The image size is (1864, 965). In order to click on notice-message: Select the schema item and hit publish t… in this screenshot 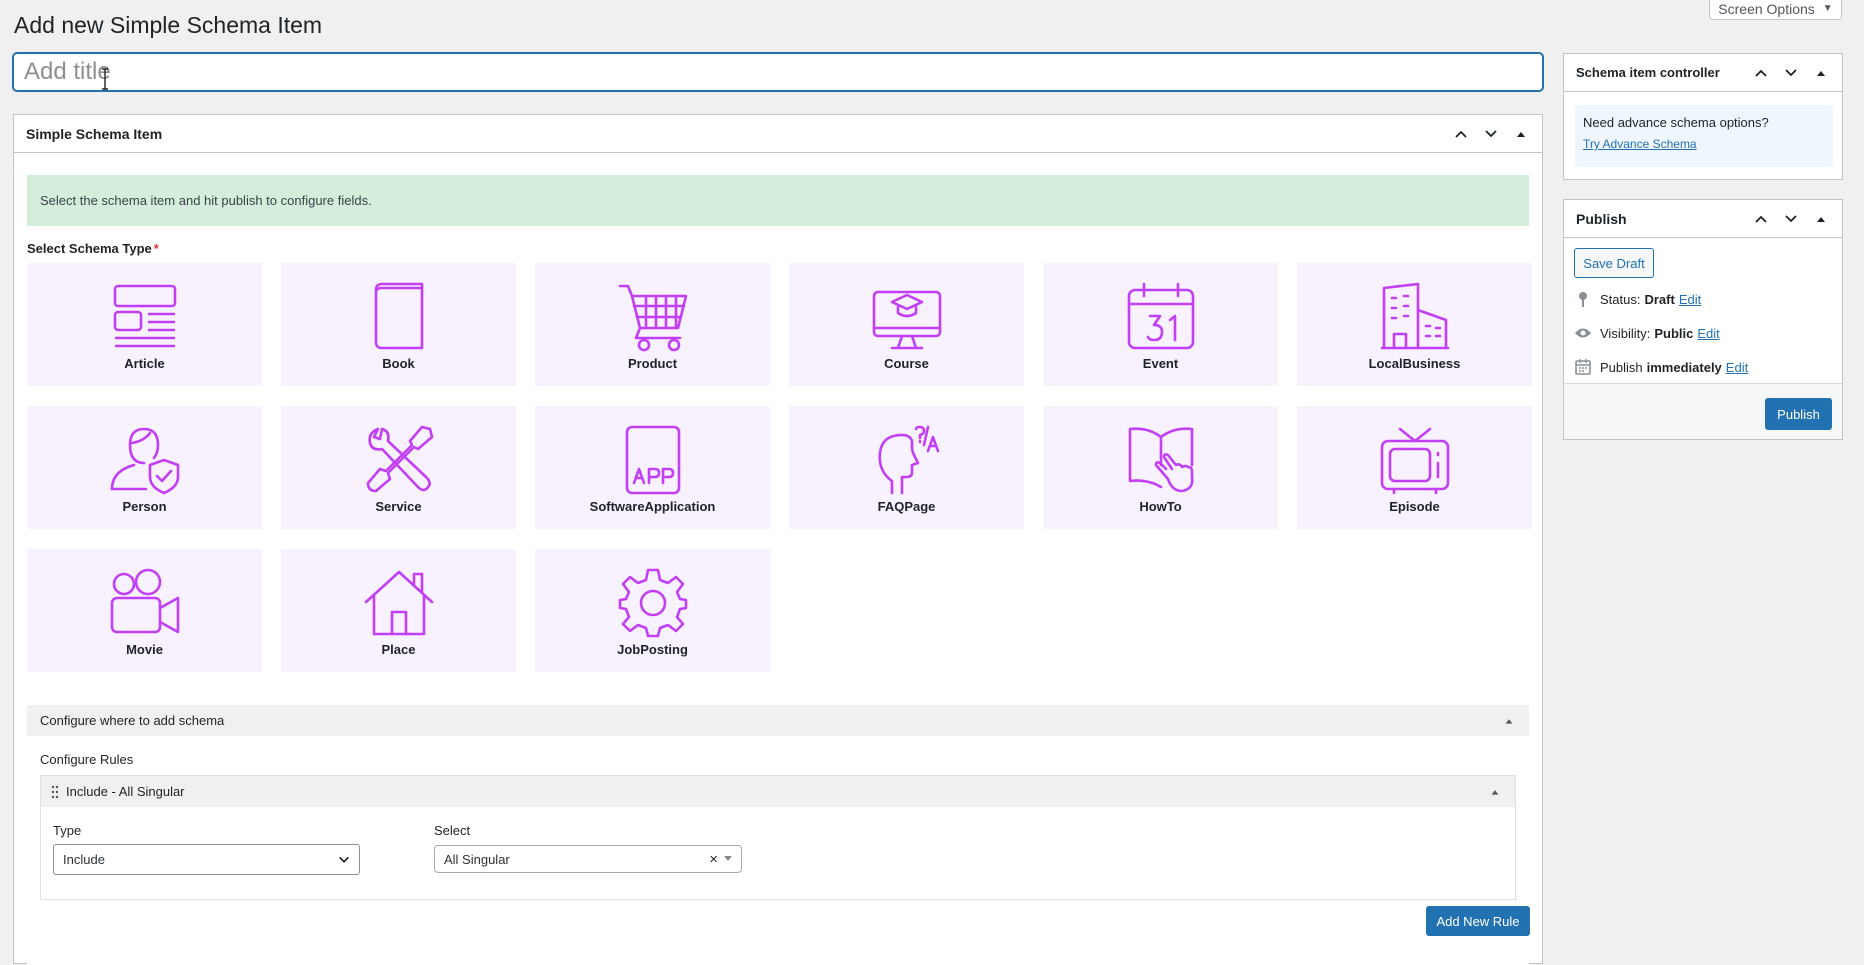, I will do `click(778, 200)`.